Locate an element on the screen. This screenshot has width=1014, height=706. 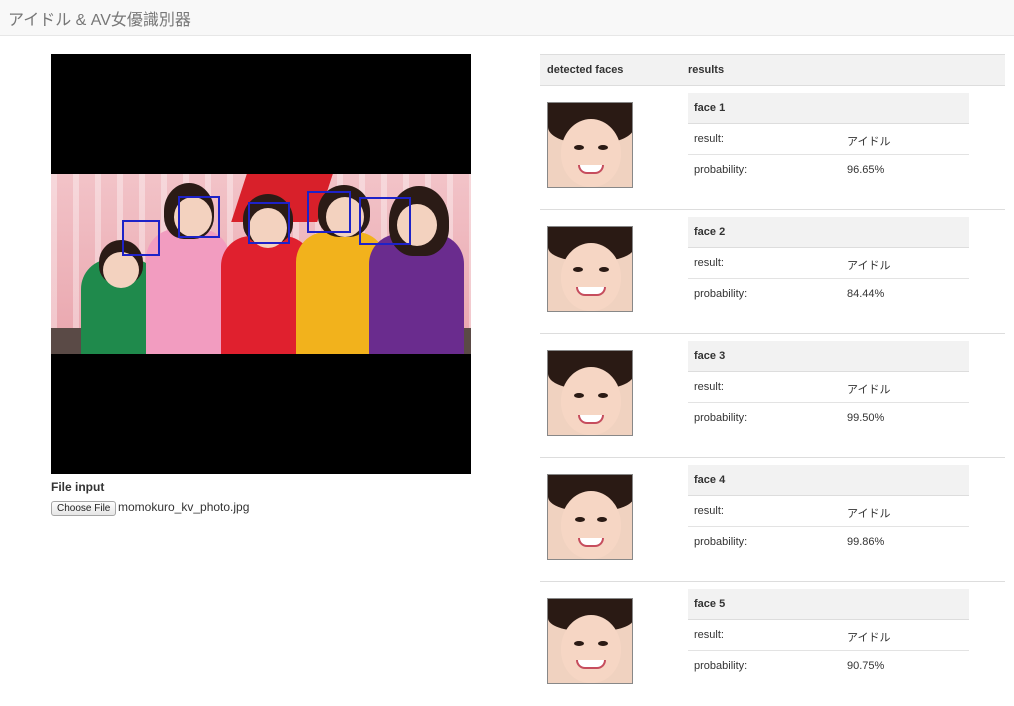
navbar: アイドル & AV女優識別器 is located at coordinates (507, 18).